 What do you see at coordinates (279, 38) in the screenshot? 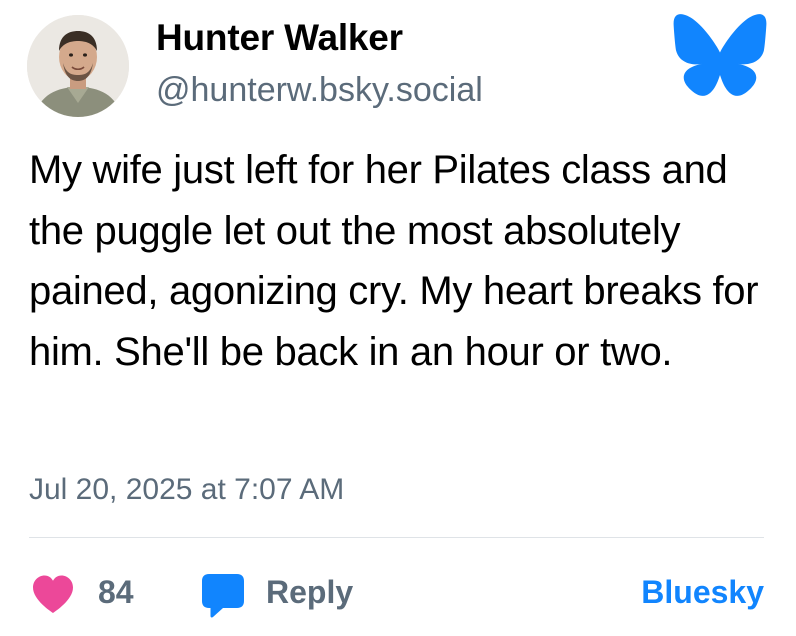
I see `author-name: Hunter Walker` at bounding box center [279, 38].